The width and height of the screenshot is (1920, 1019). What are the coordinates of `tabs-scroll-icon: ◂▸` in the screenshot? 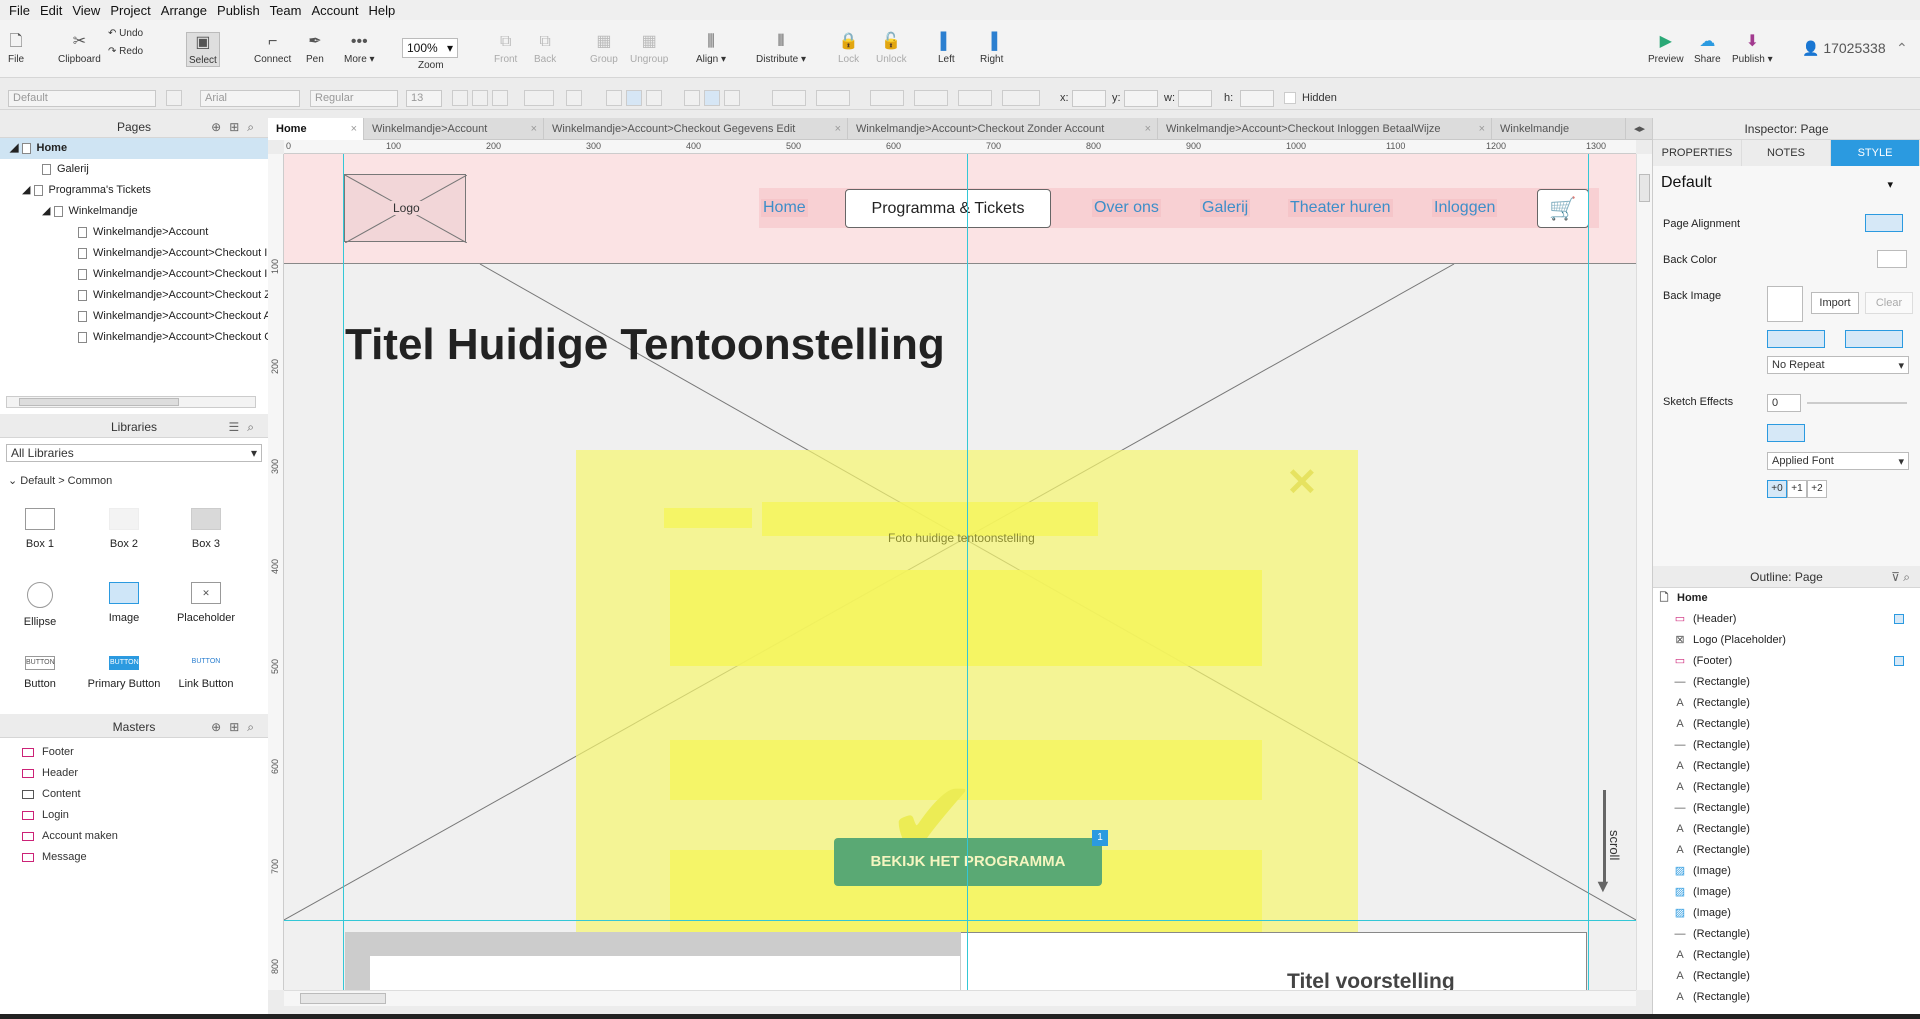 It's located at (1639, 129).